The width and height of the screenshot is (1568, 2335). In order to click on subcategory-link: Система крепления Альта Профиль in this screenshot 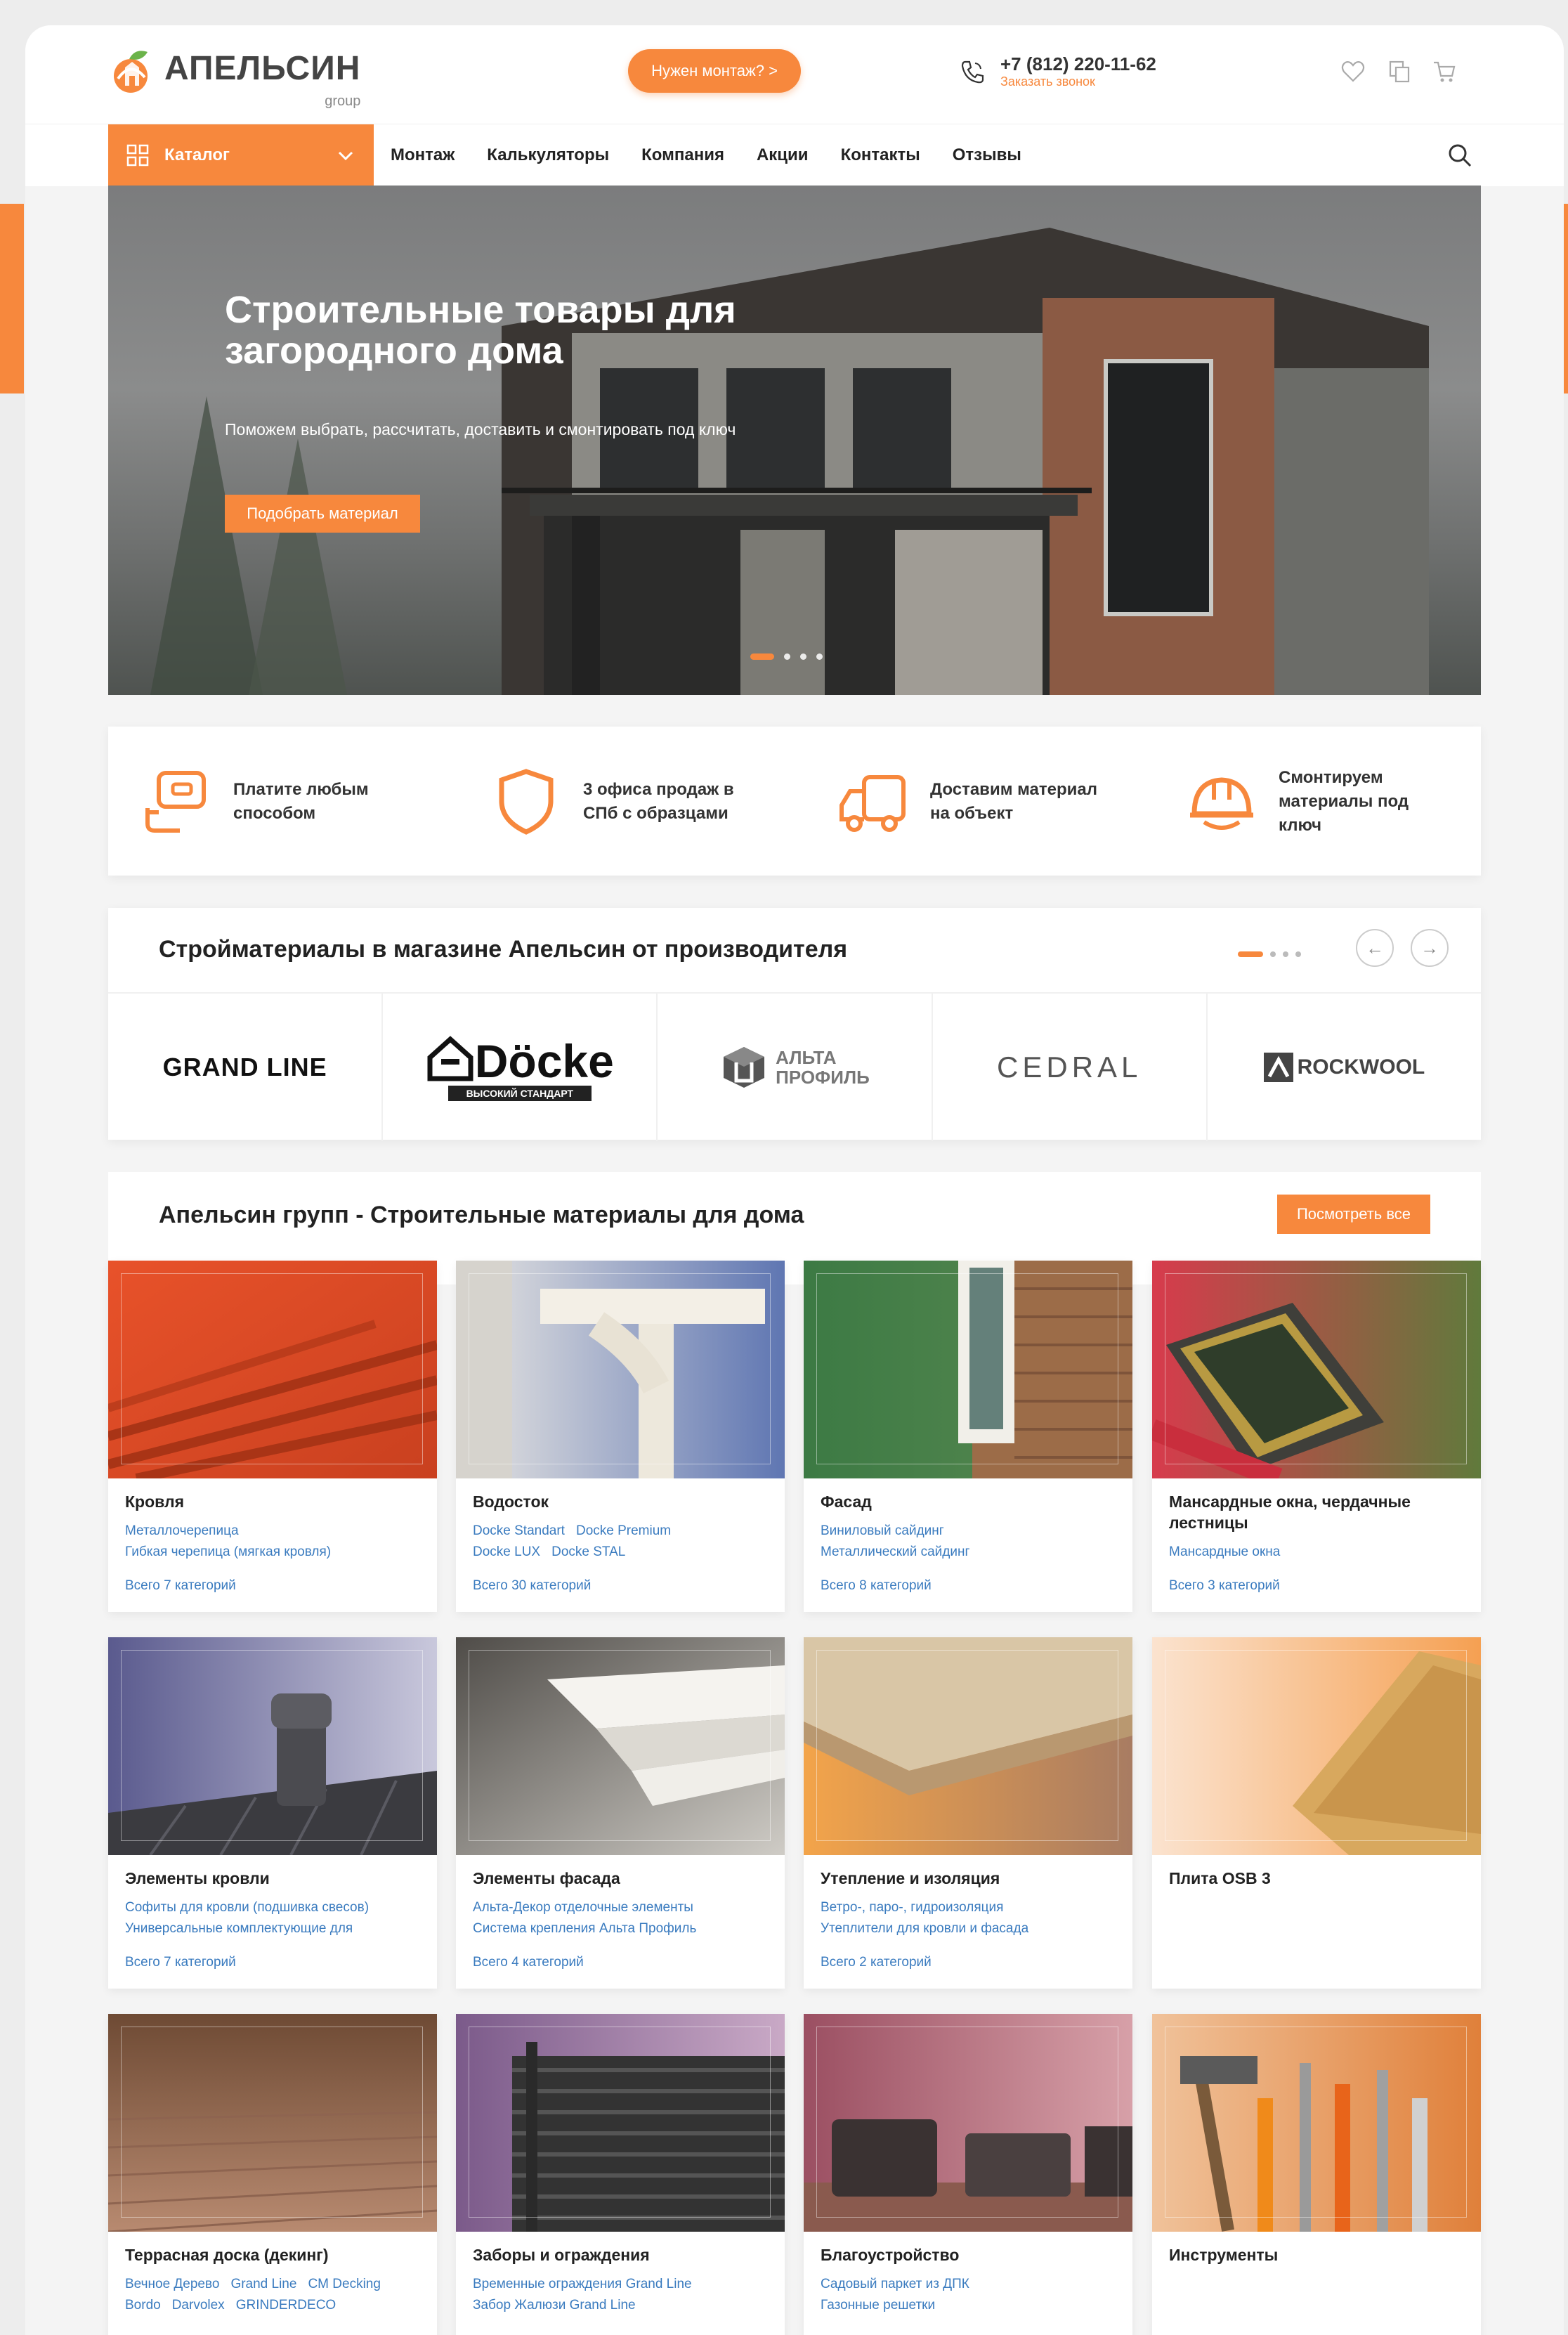, I will do `click(584, 1928)`.